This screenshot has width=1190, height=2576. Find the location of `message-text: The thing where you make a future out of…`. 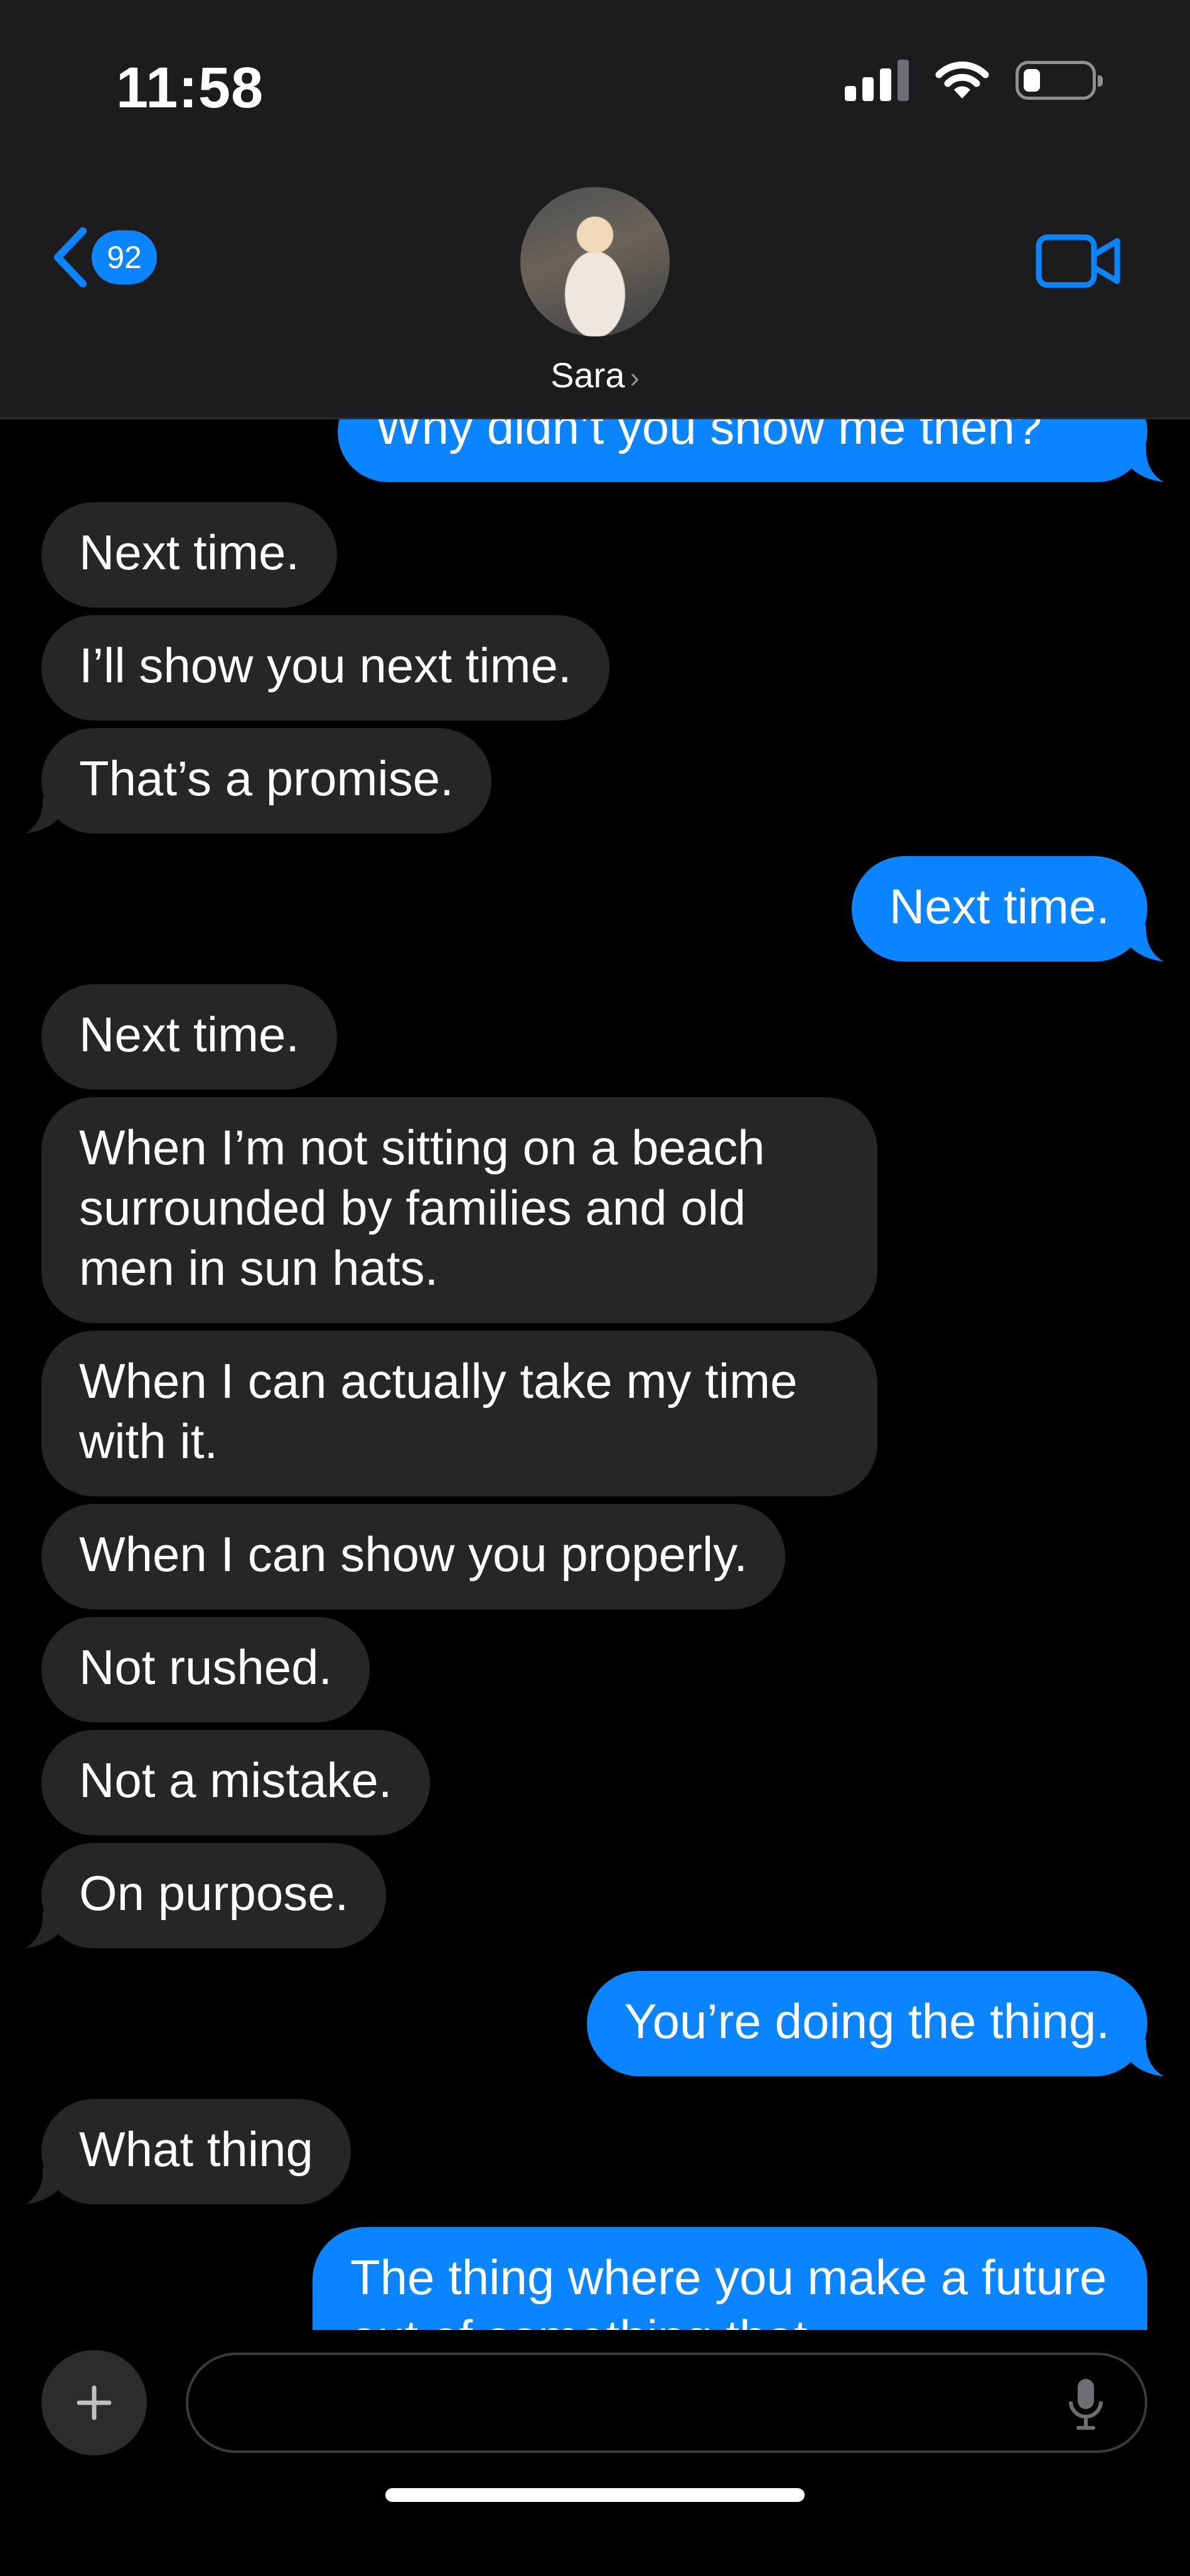

message-text: The thing where you make a future out of… is located at coordinates (728, 2290).